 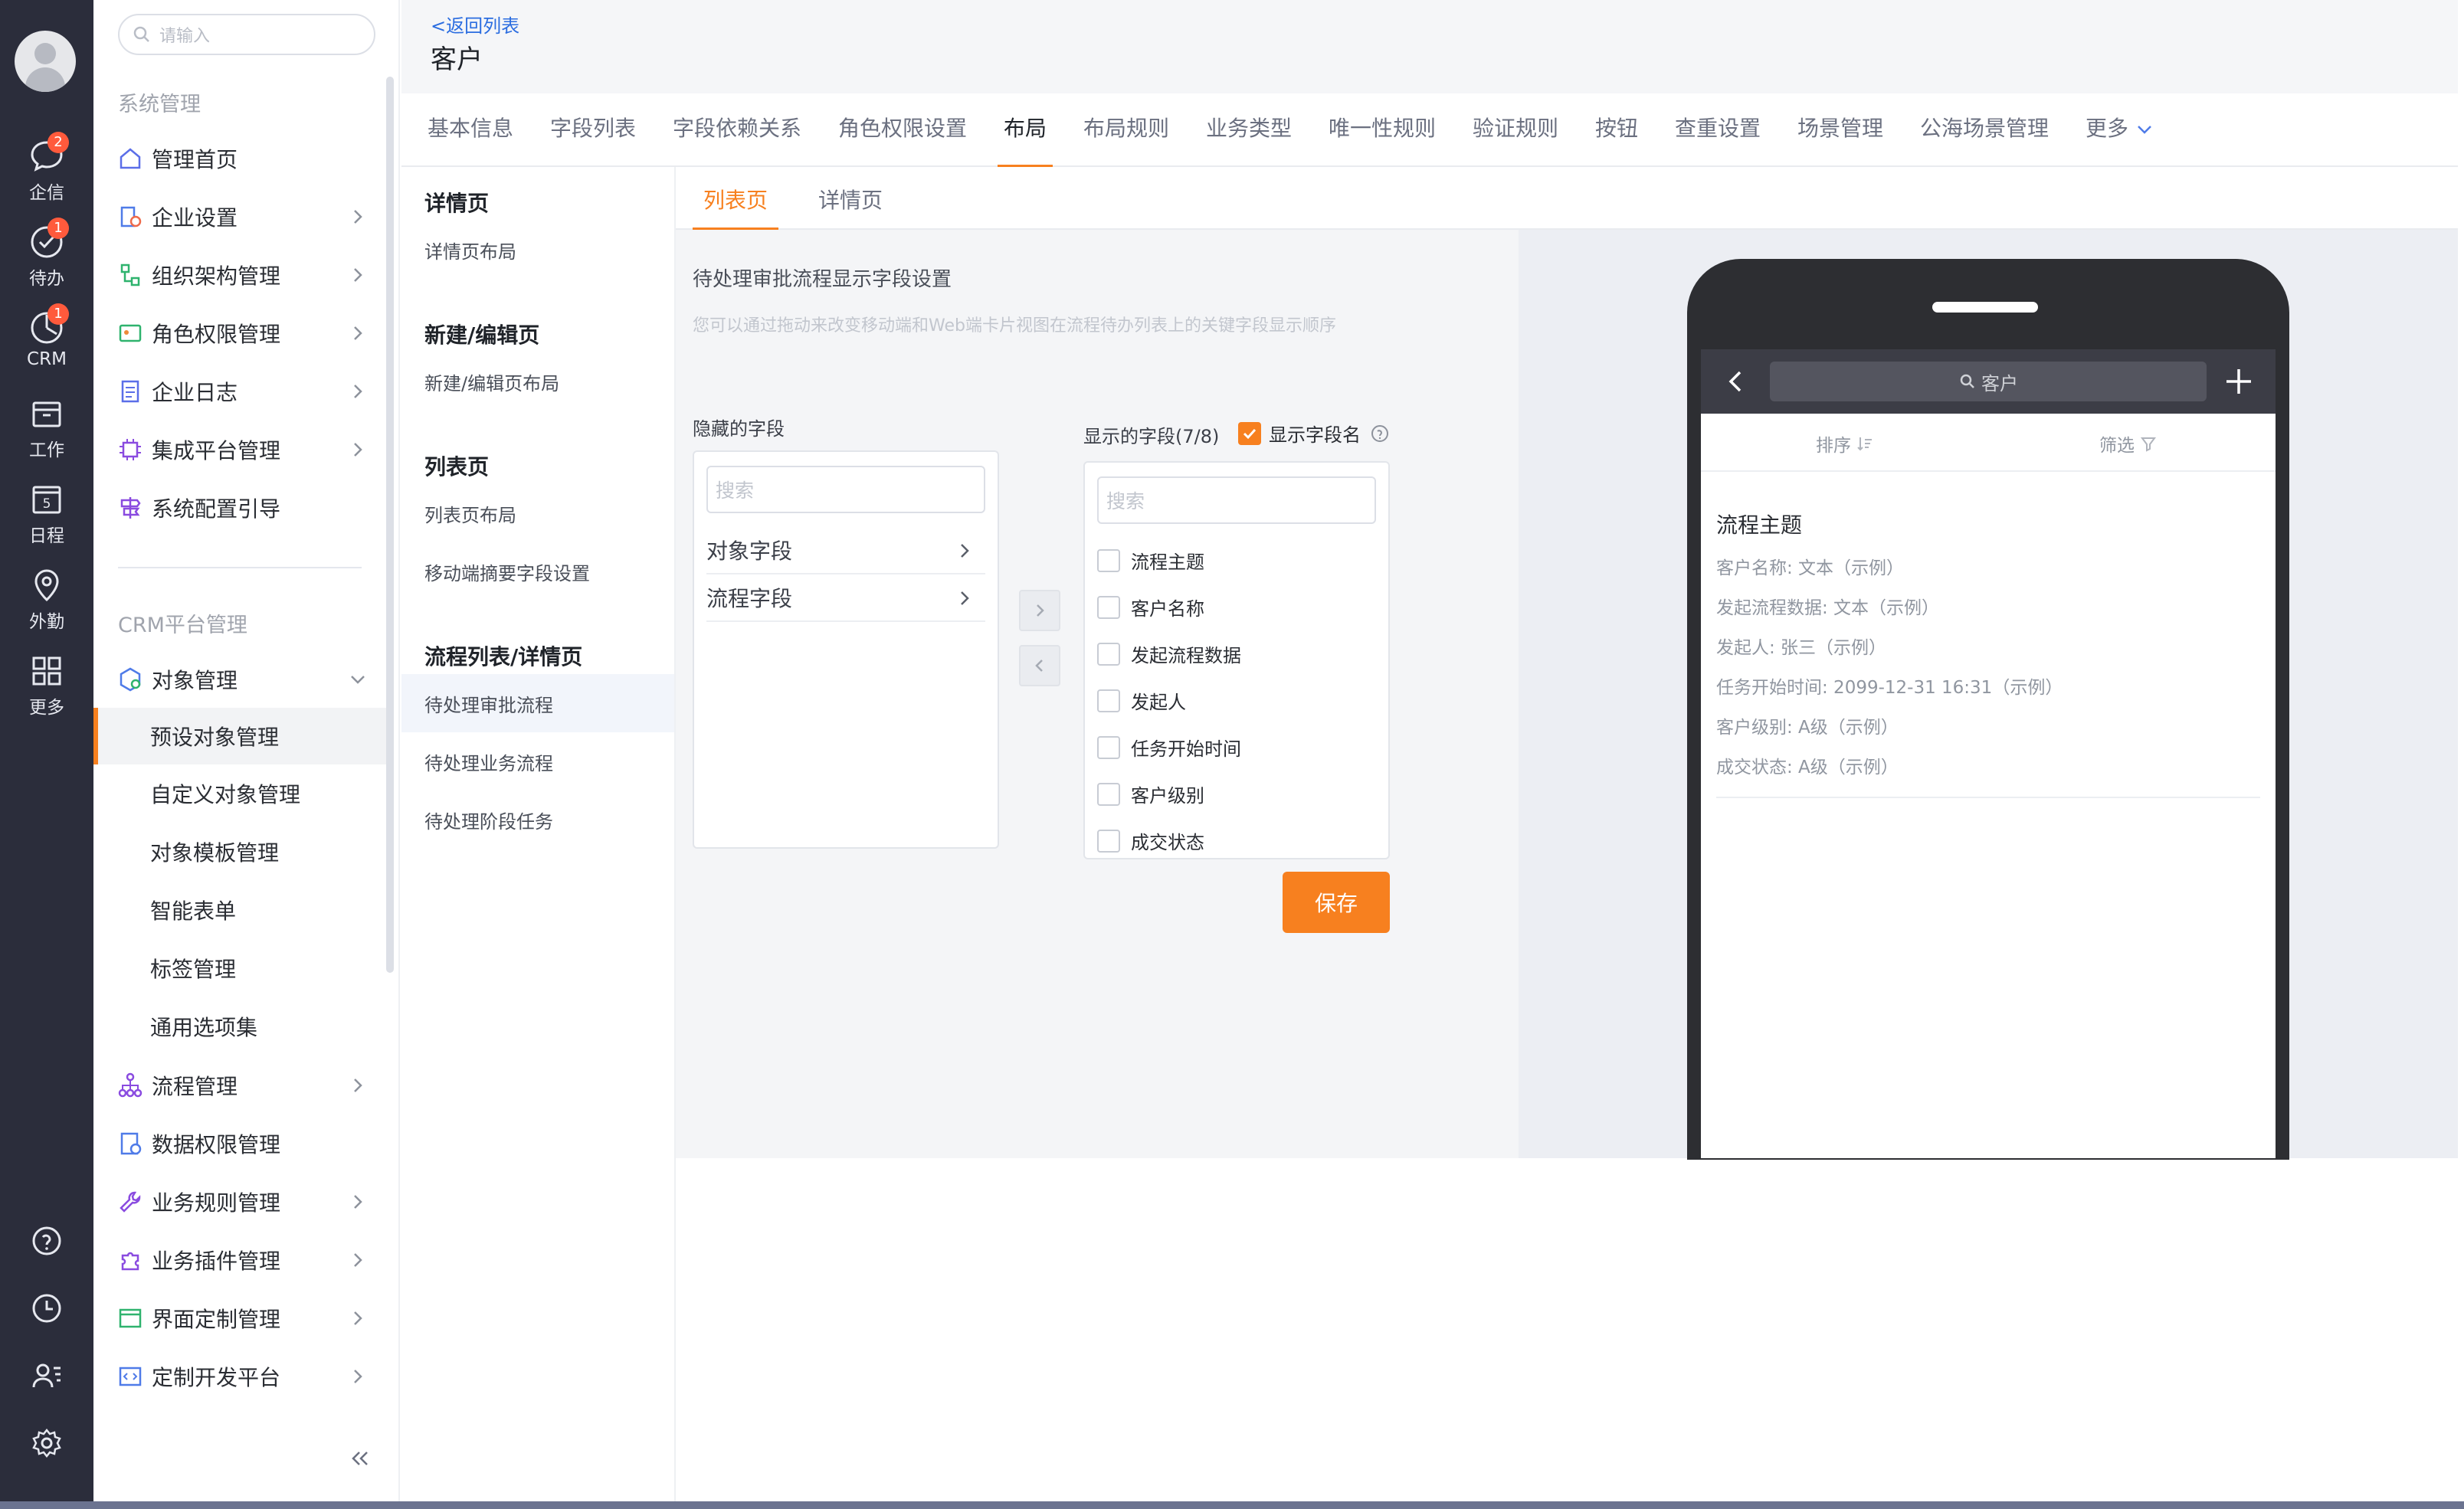 I want to click on menu-item-business-plugins: 业务插件管理, so click(x=246, y=1260).